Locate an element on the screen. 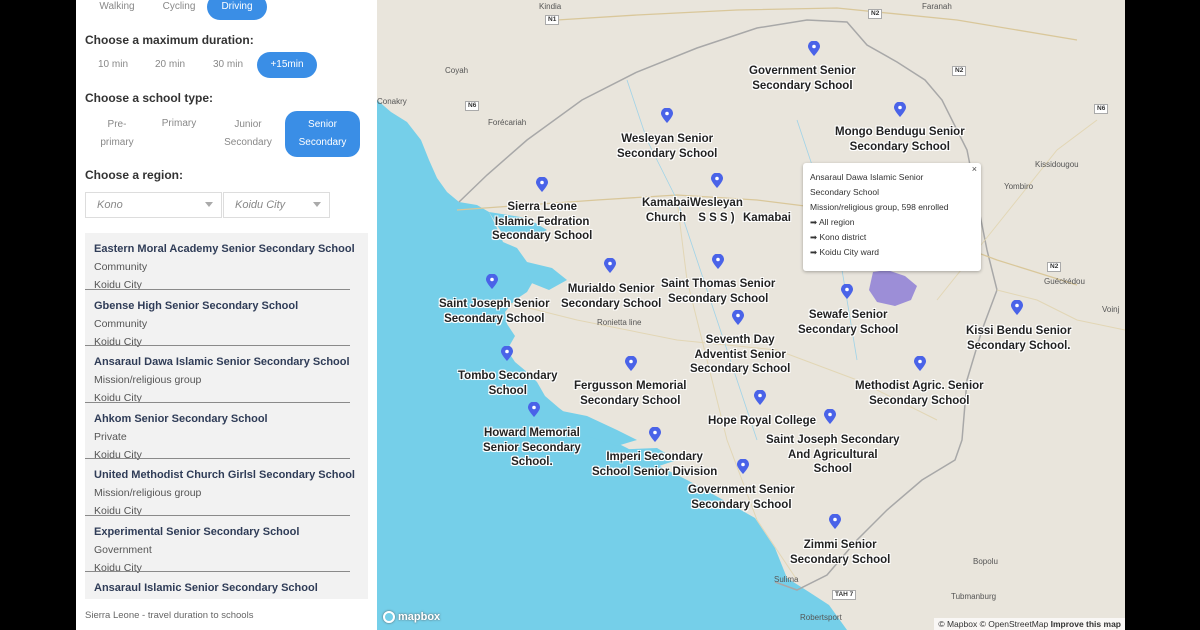 The image size is (1200, 630). popup-link-district: ➡ Kono district is located at coordinates (895, 237).